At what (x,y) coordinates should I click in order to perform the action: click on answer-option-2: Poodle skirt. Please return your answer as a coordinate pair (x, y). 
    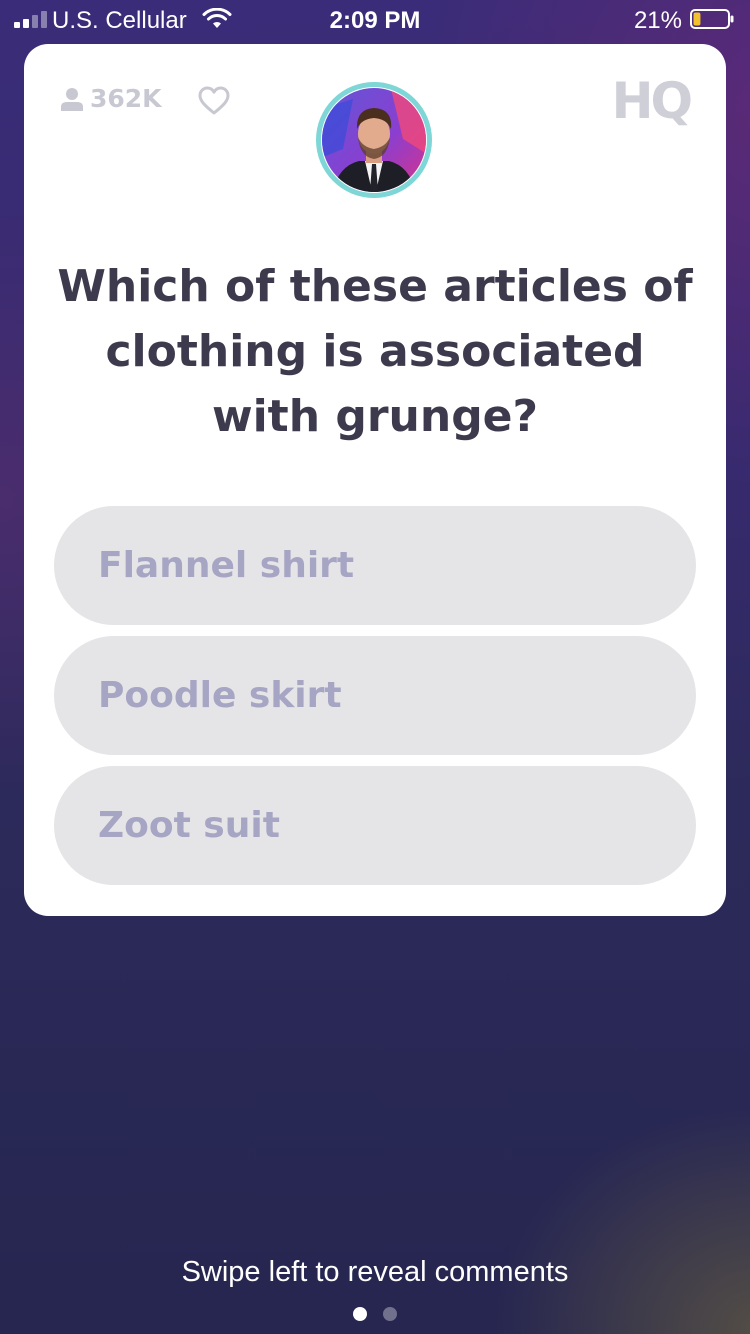
    Looking at the image, I should click on (375, 695).